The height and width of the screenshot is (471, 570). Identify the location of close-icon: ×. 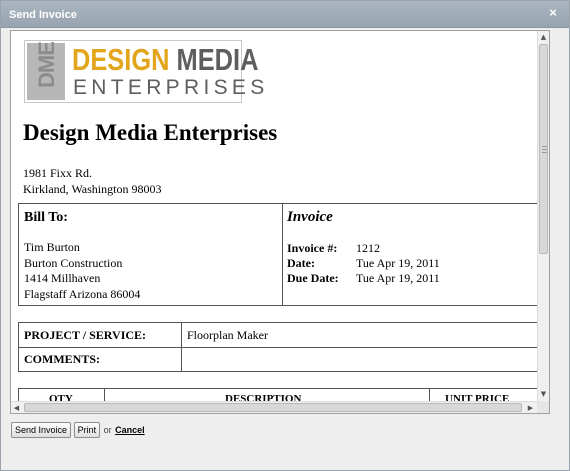
(553, 12).